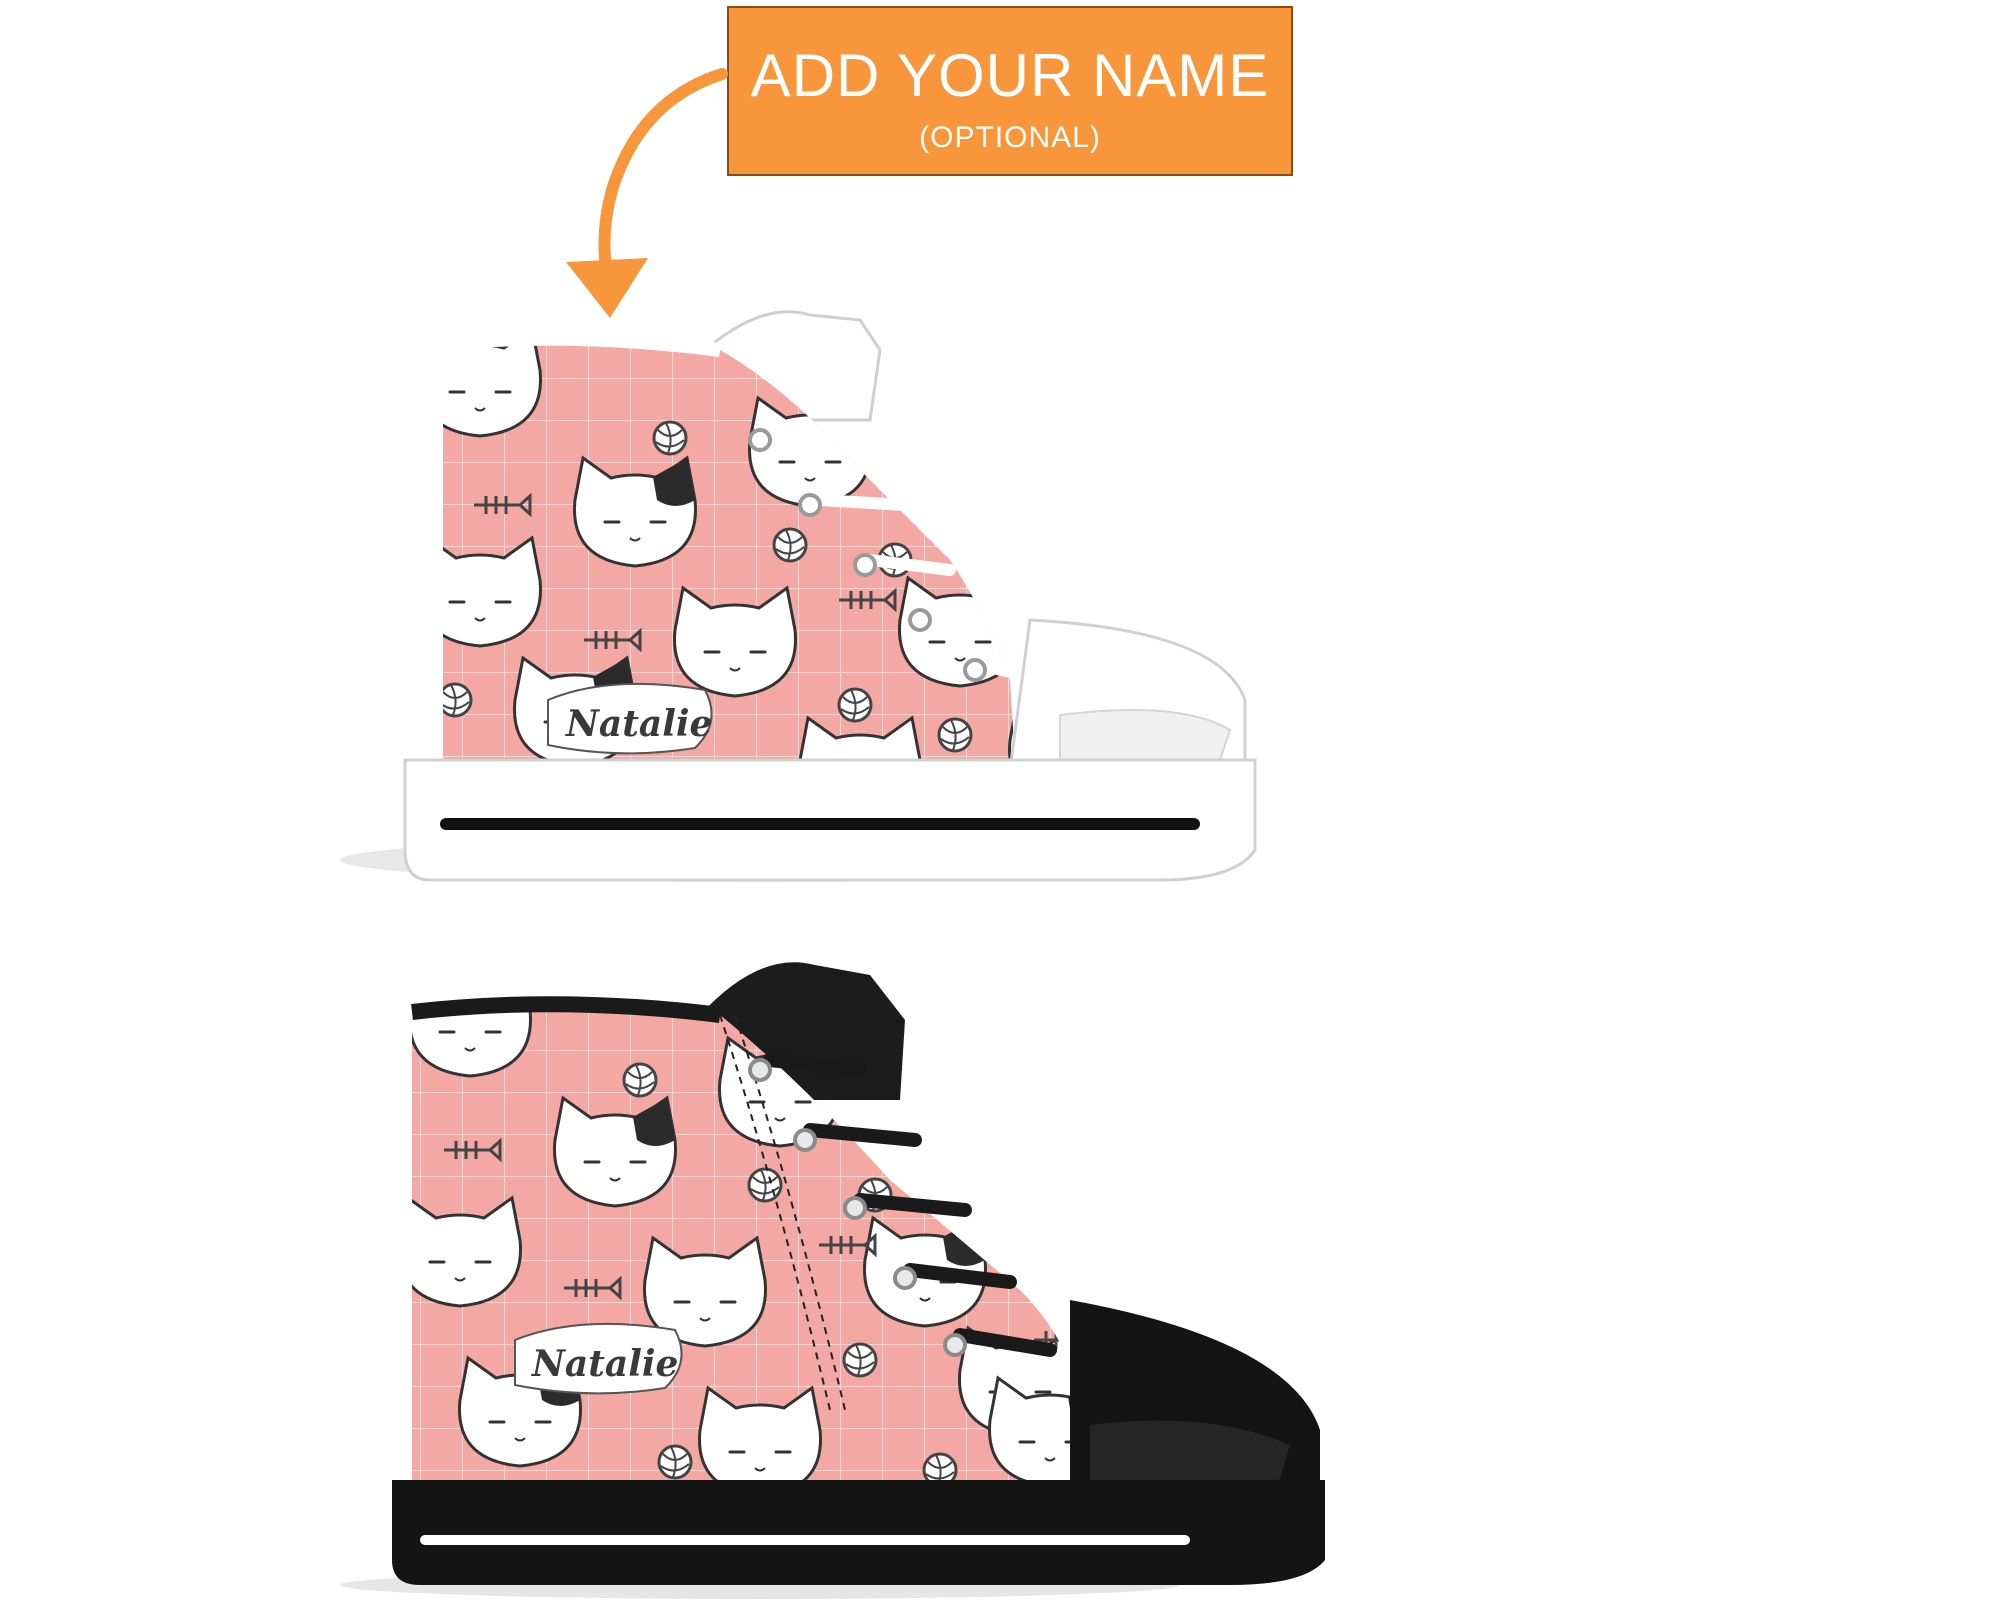  What do you see at coordinates (670, 438) in the screenshot?
I see `yarn-ball-icon` at bounding box center [670, 438].